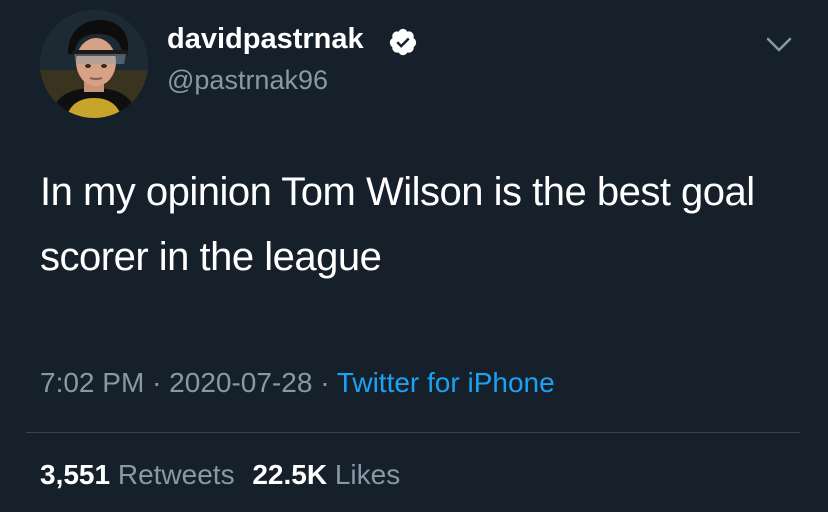 Image resolution: width=828 pixels, height=512 pixels. I want to click on verified-badge-icon, so click(403, 42).